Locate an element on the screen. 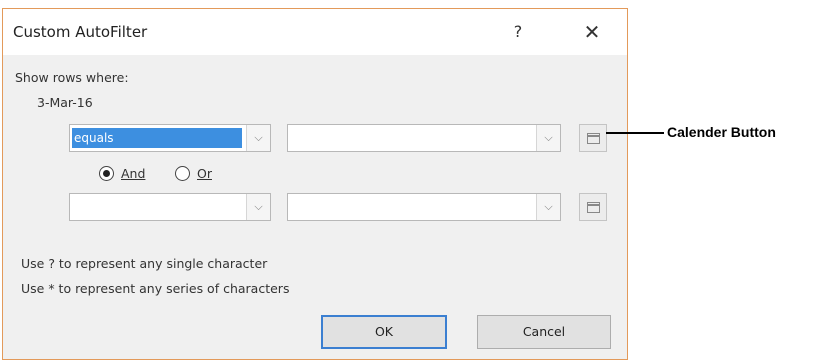 The height and width of the screenshot is (360, 835). and-radio is located at coordinates (106, 173).